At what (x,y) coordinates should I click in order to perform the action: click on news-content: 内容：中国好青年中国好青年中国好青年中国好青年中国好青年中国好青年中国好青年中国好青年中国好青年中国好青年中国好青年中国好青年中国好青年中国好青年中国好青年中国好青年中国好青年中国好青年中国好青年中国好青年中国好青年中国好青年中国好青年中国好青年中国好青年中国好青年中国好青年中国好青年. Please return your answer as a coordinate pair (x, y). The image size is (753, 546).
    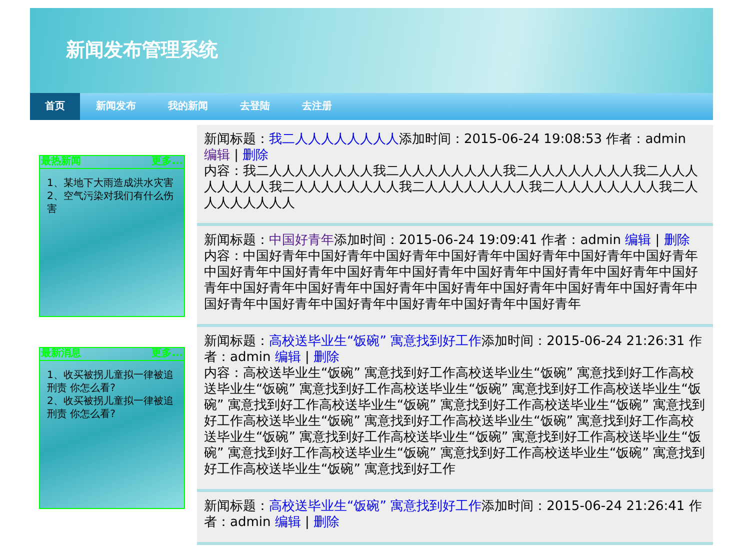
    Looking at the image, I should click on (451, 281).